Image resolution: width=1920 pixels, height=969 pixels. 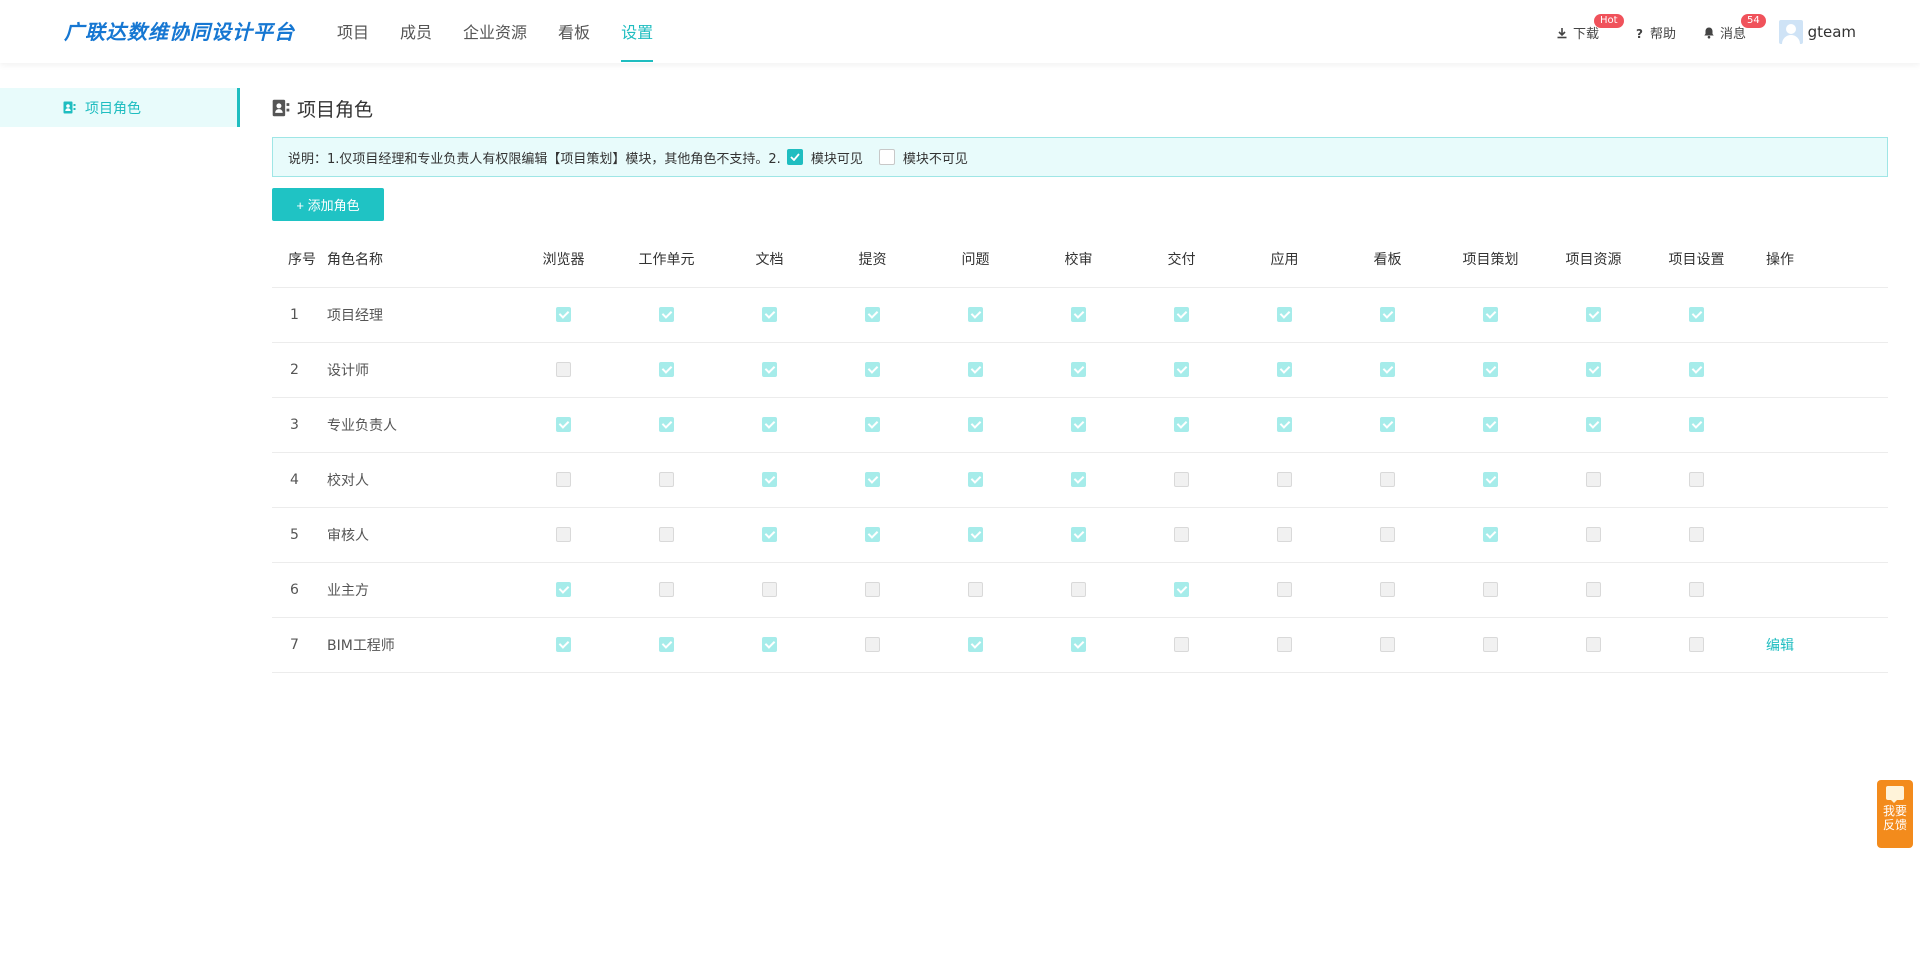 What do you see at coordinates (120, 107) in the screenshot?
I see `sidebar-item-project-roles: 项目角色` at bounding box center [120, 107].